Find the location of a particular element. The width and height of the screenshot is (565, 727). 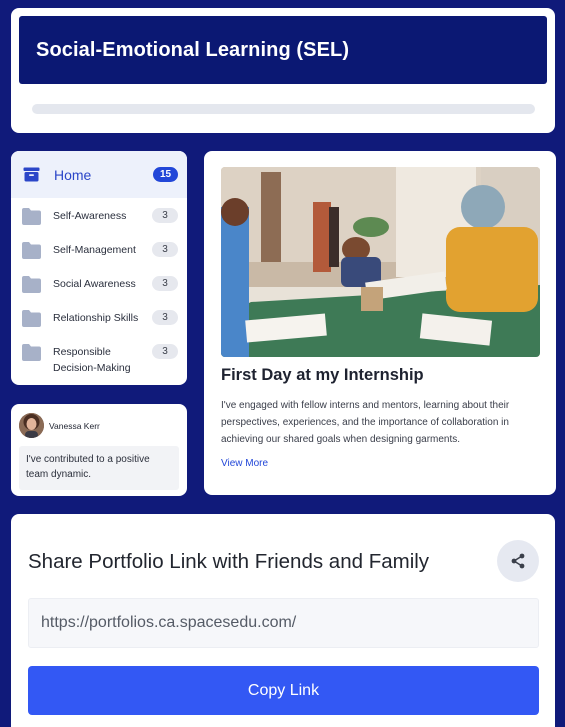

page-title: Social-Emotional Learning (SEL) is located at coordinates (193, 49).